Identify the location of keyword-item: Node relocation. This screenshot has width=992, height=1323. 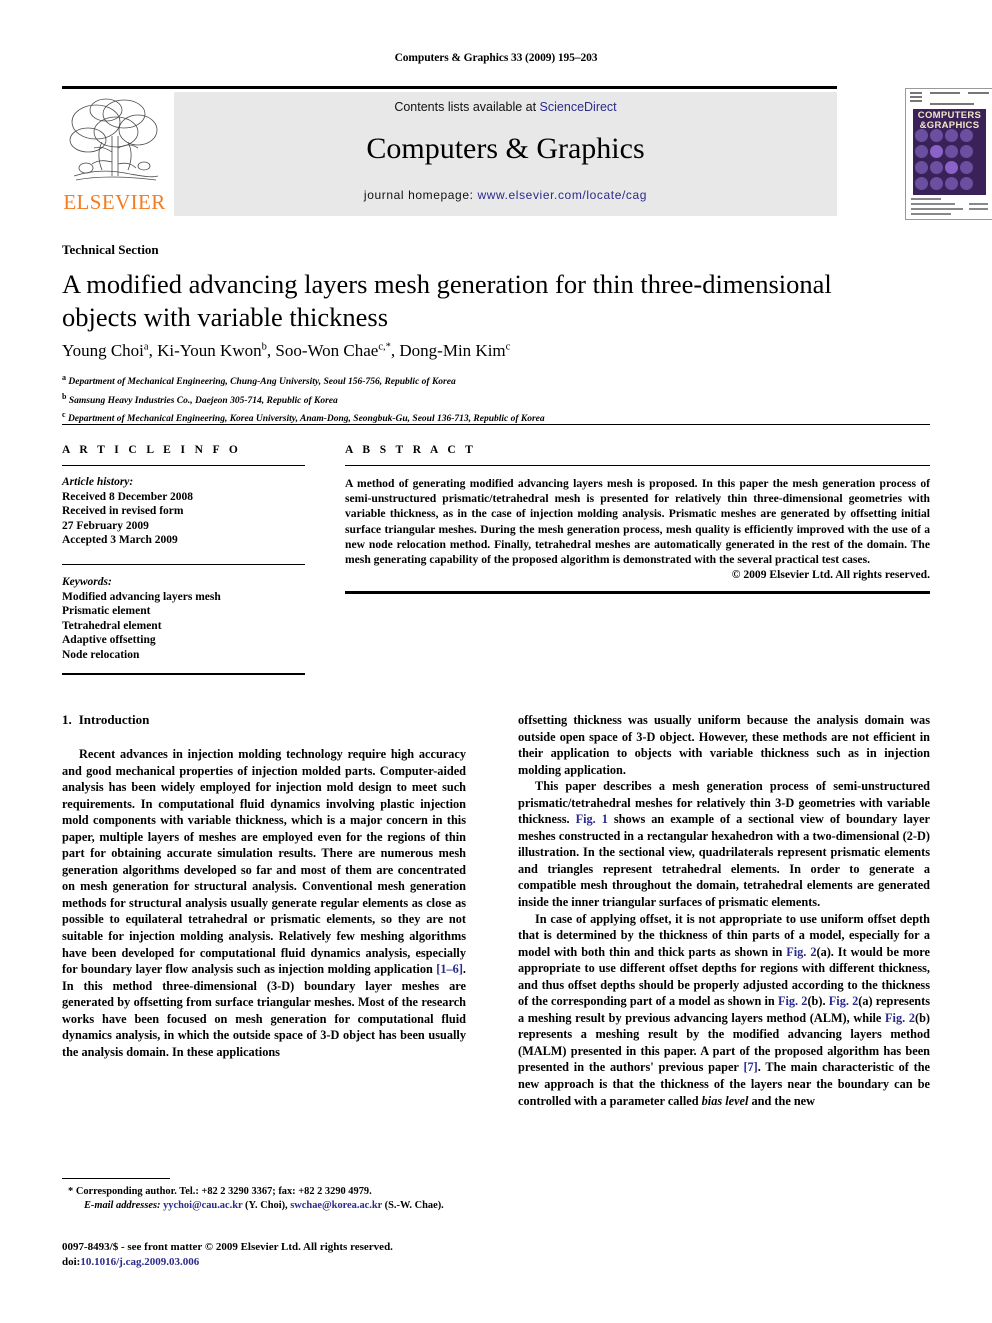
(101, 654).